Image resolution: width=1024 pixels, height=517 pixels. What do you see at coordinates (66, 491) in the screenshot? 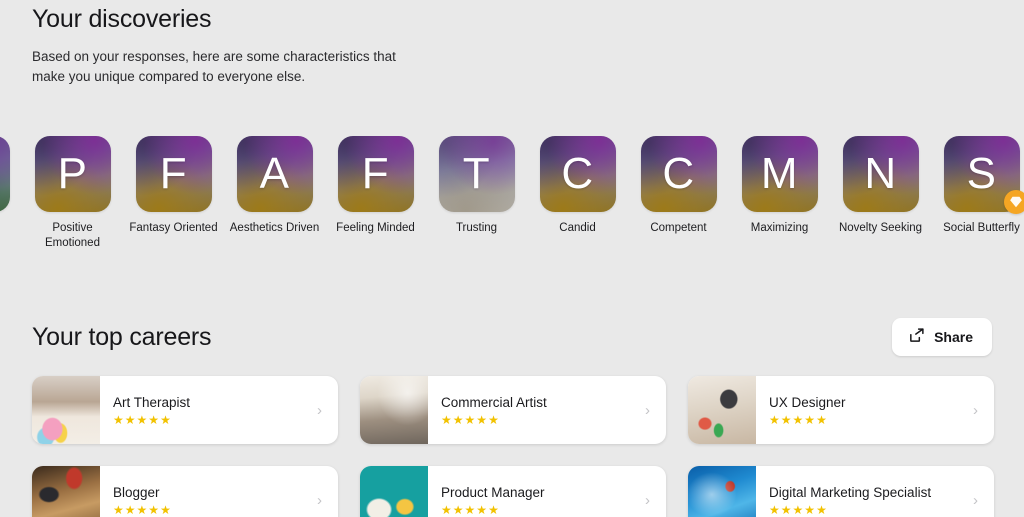
I see `blogger-photo` at bounding box center [66, 491].